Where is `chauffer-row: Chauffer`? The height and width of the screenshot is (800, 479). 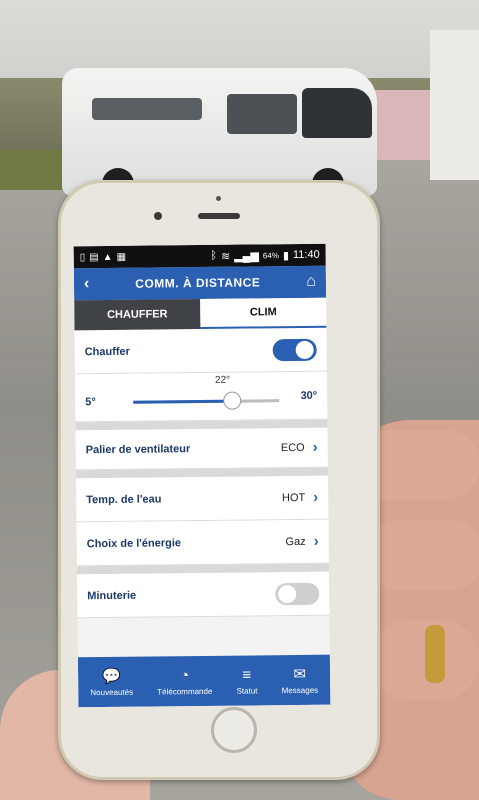 chauffer-row: Chauffer is located at coordinates (200, 351).